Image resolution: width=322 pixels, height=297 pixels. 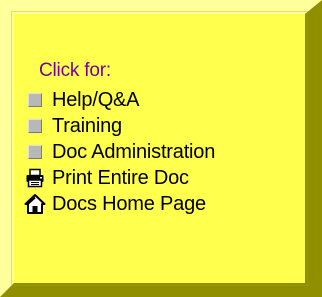 What do you see at coordinates (87, 125) in the screenshot?
I see `training-link-label: Training` at bounding box center [87, 125].